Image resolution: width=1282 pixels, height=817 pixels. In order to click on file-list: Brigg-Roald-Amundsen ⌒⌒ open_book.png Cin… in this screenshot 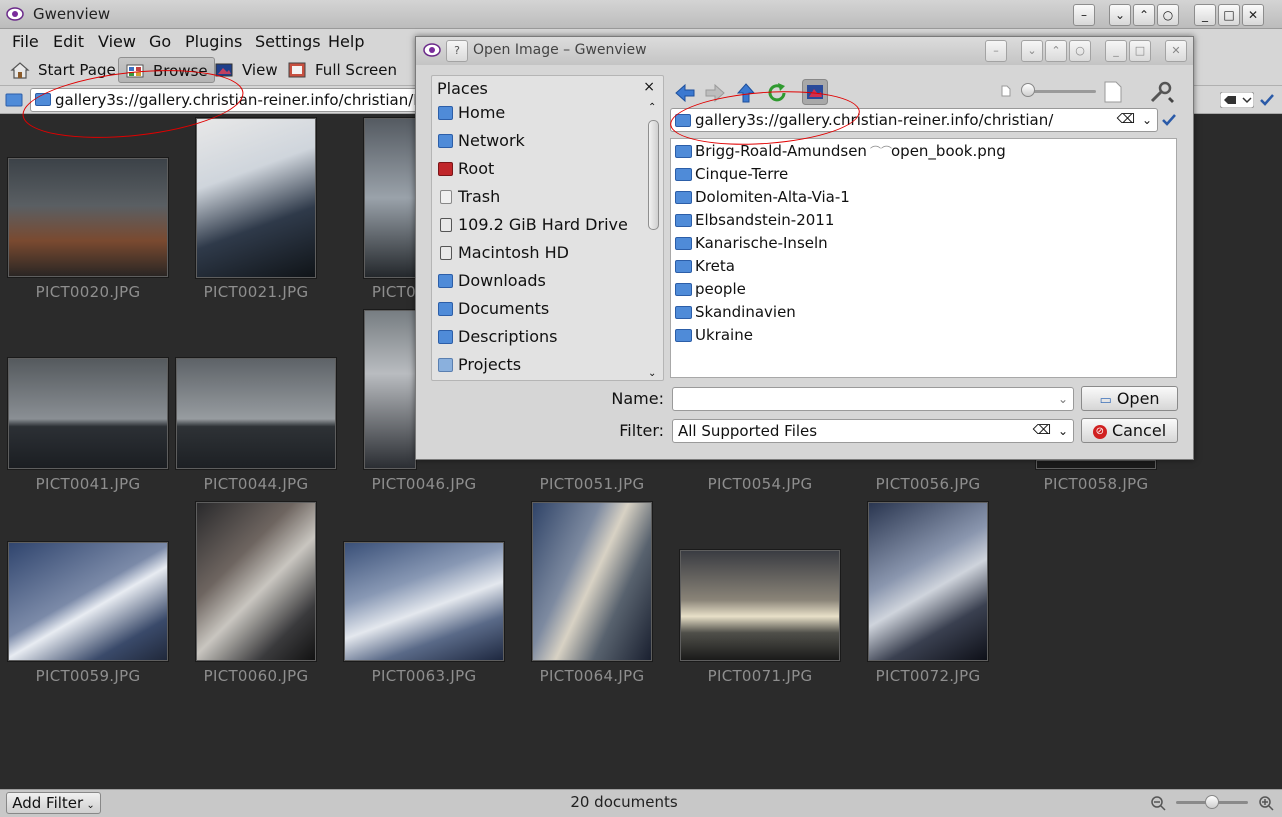, I will do `click(923, 258)`.